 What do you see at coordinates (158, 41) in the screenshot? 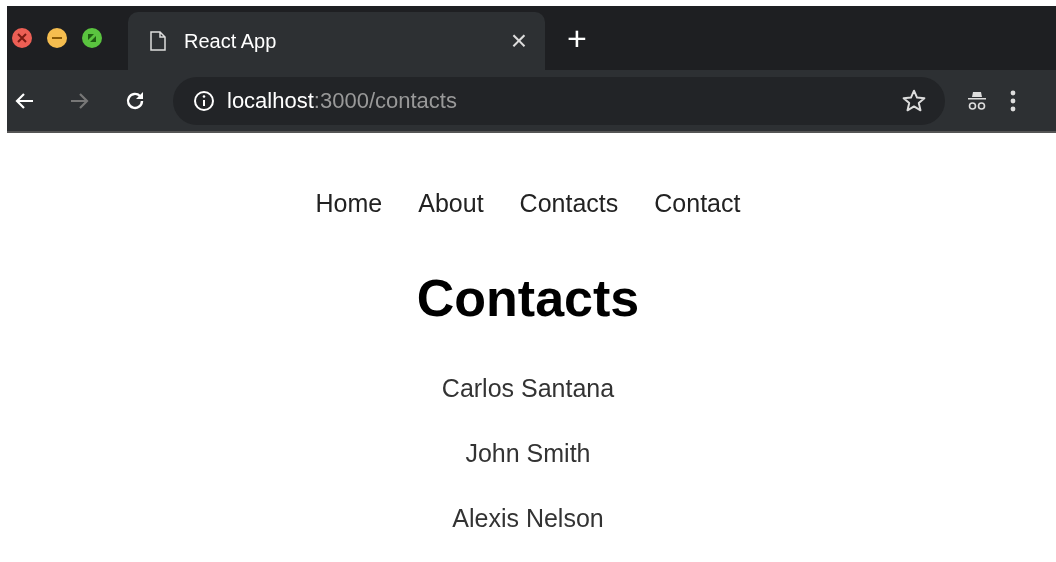
I see `document-icon` at bounding box center [158, 41].